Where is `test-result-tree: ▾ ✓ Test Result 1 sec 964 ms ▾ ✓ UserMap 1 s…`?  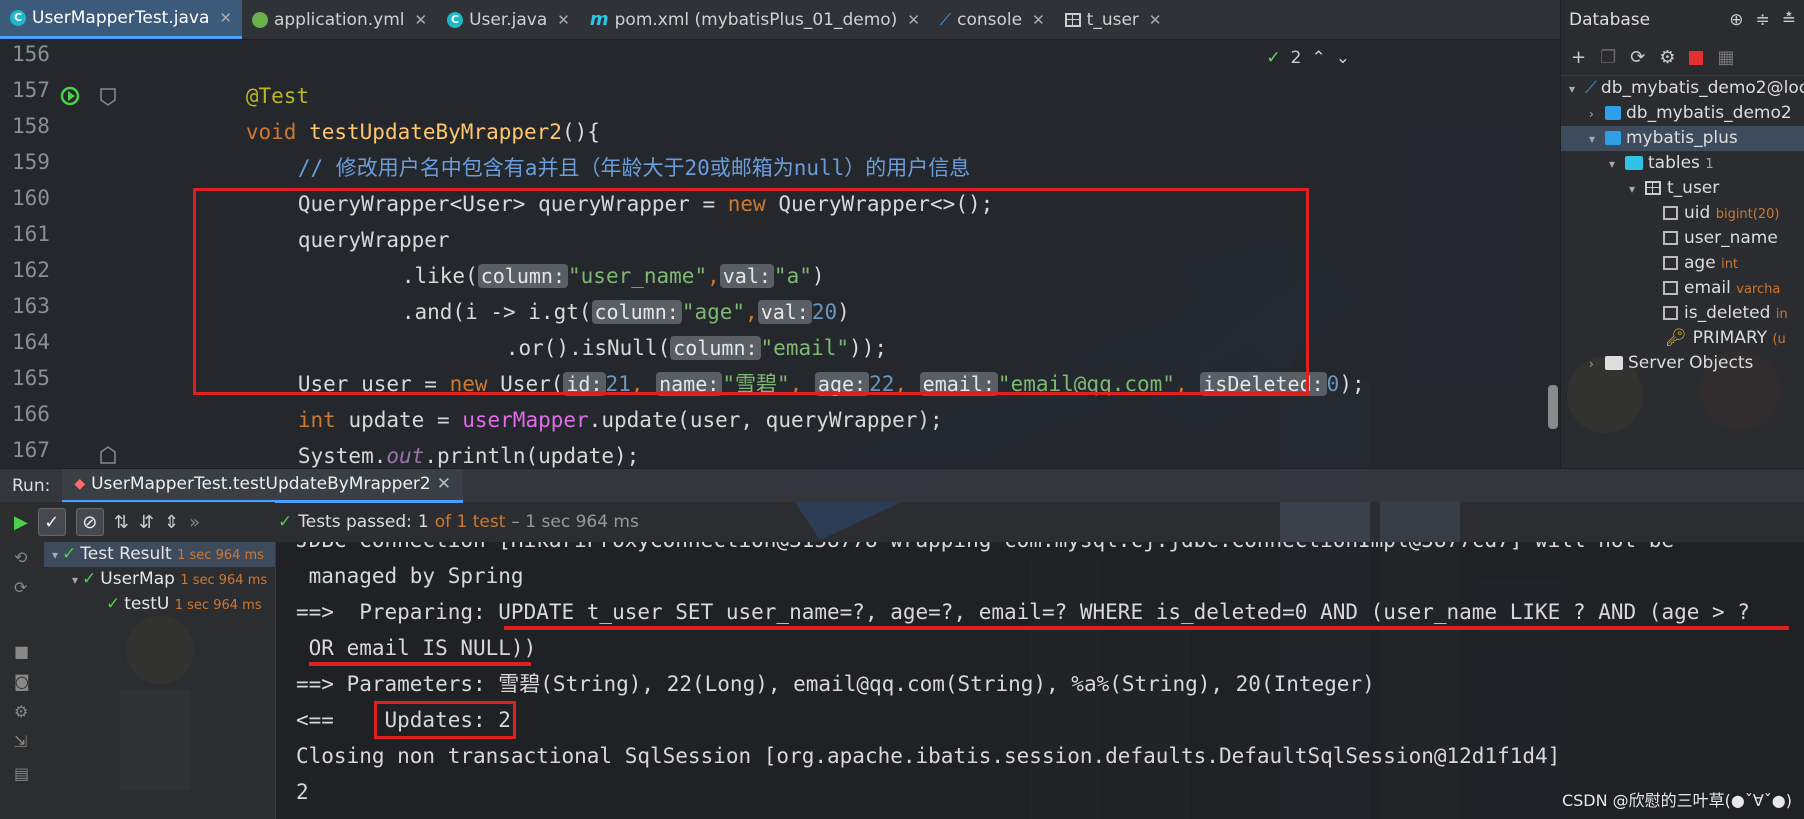 test-result-tree: ▾ ✓ Test Result 1 sec 964 ms ▾ ✓ UserMap 1 s… is located at coordinates (159, 680).